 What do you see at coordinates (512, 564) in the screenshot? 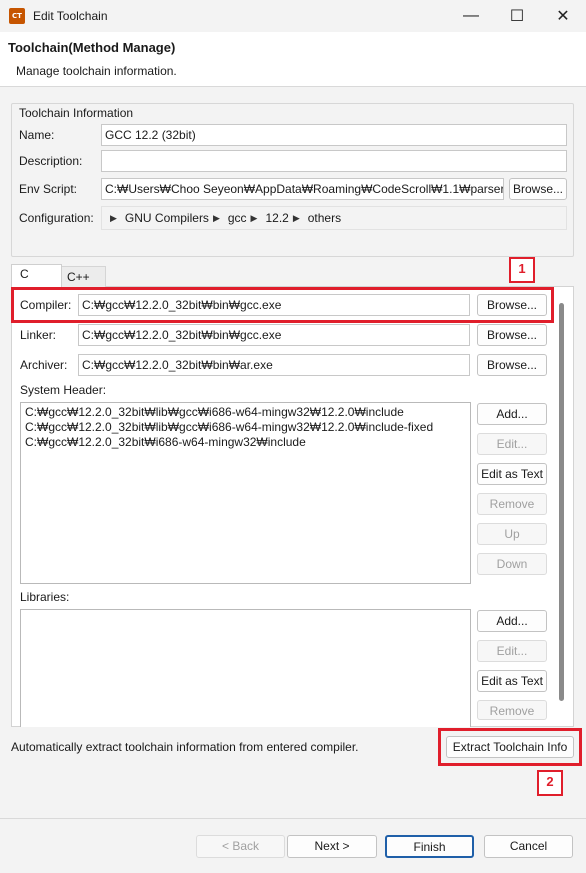
I see `header-down-button: Down` at bounding box center [512, 564].